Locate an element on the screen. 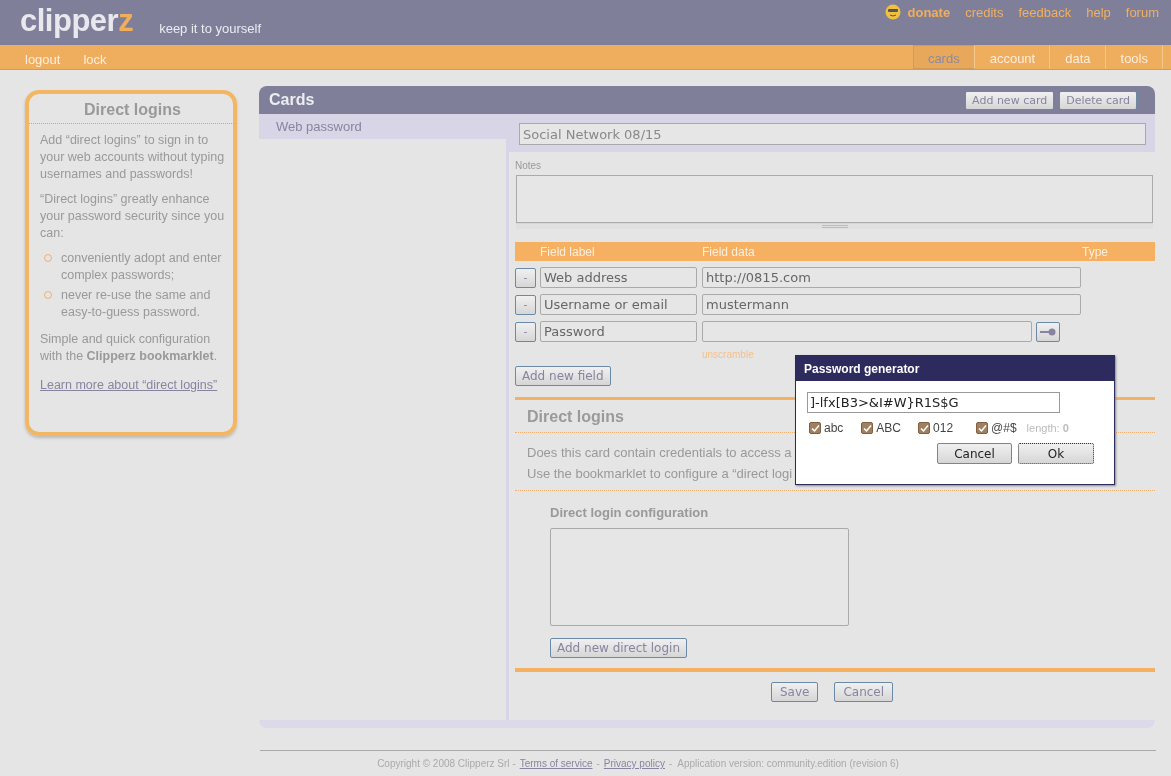 This screenshot has width=1171, height=776. field-data-input: mustermann is located at coordinates (891, 305).